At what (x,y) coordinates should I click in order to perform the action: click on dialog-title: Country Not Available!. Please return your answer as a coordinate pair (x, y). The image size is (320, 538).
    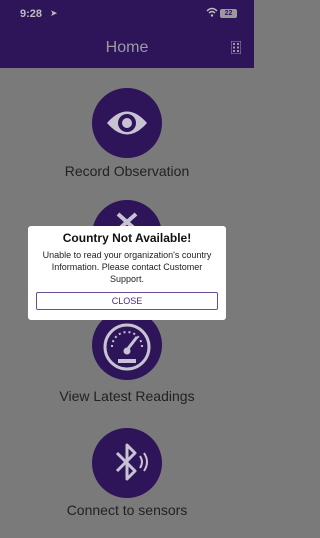
    Looking at the image, I should click on (127, 238).